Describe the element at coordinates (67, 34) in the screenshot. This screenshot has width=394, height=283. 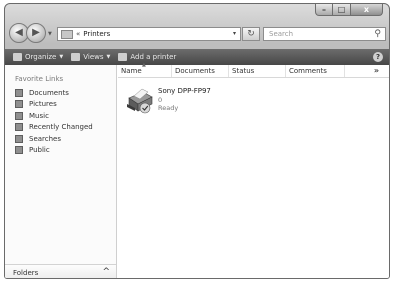
I see `printers-folder-icon` at that location.